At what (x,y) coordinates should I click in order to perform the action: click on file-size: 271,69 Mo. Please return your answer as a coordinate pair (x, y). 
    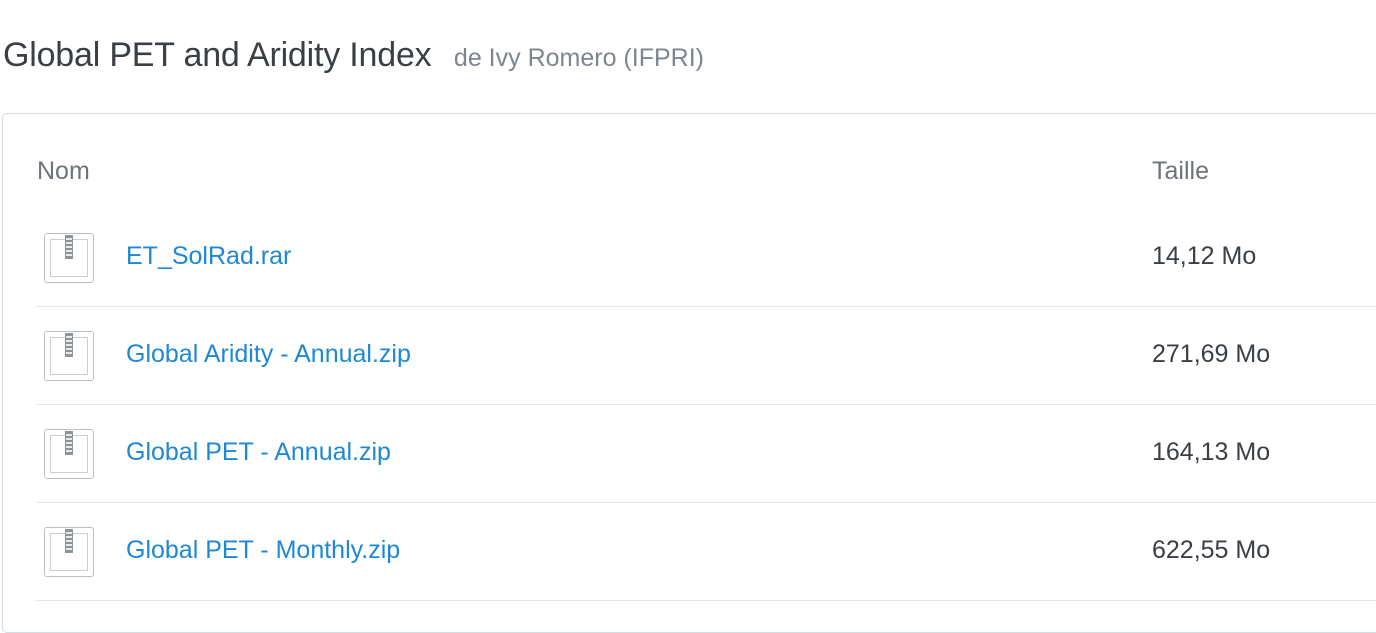
    Looking at the image, I should click on (1211, 354).